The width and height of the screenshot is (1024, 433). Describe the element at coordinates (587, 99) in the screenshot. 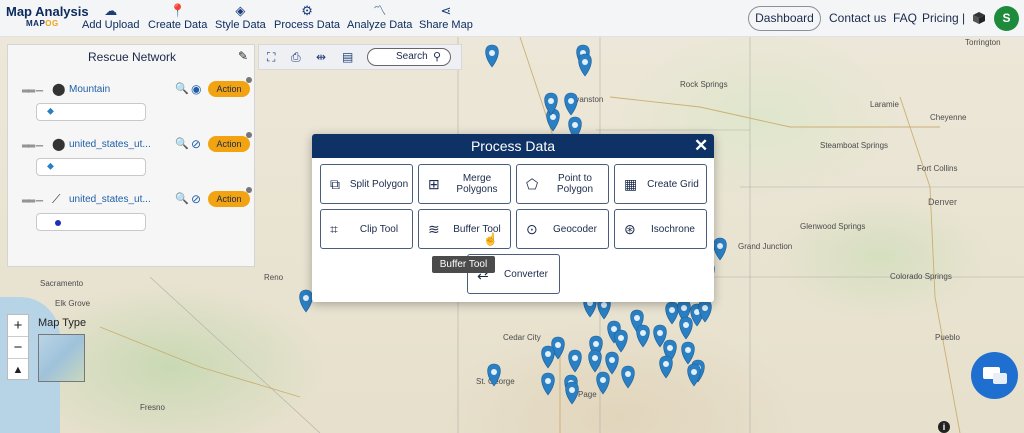

I see `map-label-evanston: Evanston` at that location.